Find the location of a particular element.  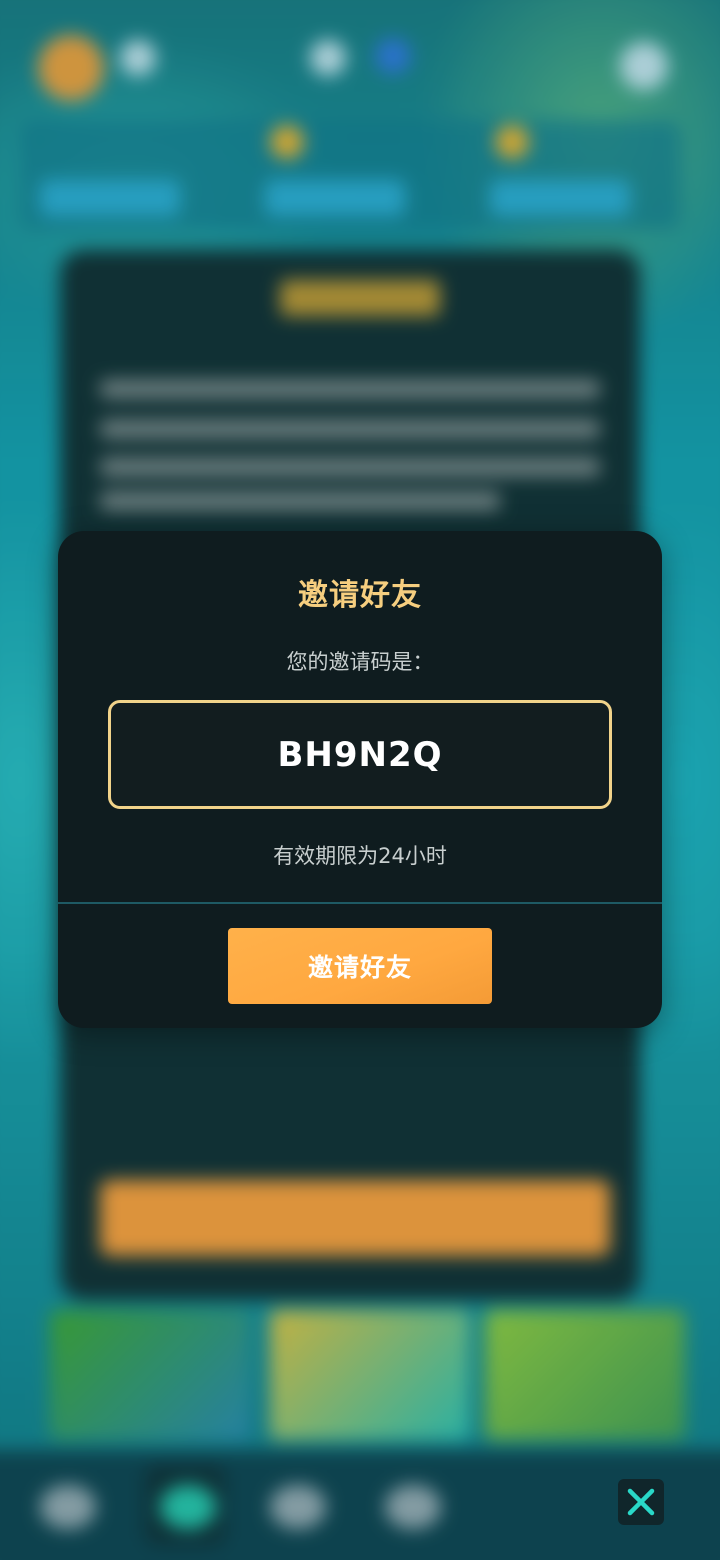

invite-code-box: BH9N2Q is located at coordinates (360, 754).